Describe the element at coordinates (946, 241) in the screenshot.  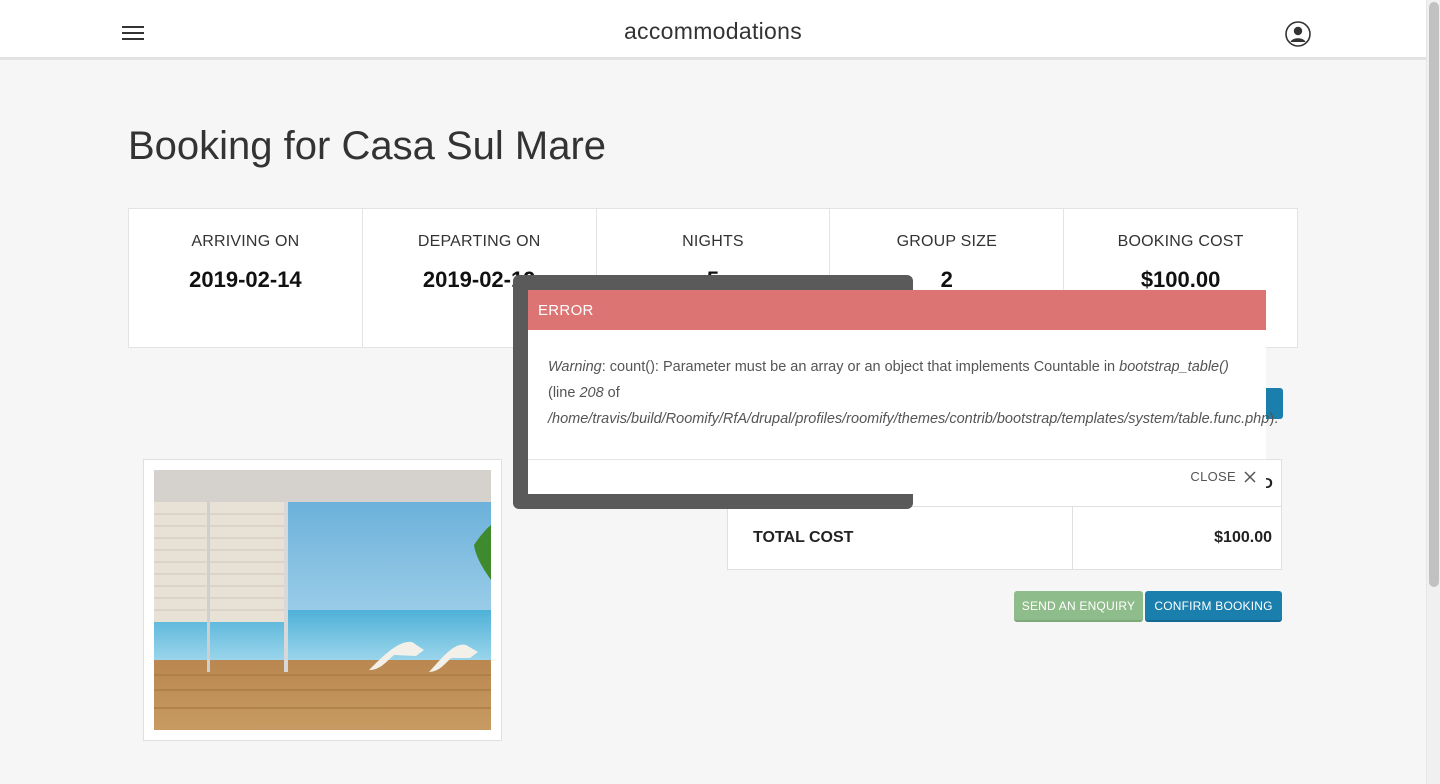
I see `summary-label: GROUP SIZE` at that location.